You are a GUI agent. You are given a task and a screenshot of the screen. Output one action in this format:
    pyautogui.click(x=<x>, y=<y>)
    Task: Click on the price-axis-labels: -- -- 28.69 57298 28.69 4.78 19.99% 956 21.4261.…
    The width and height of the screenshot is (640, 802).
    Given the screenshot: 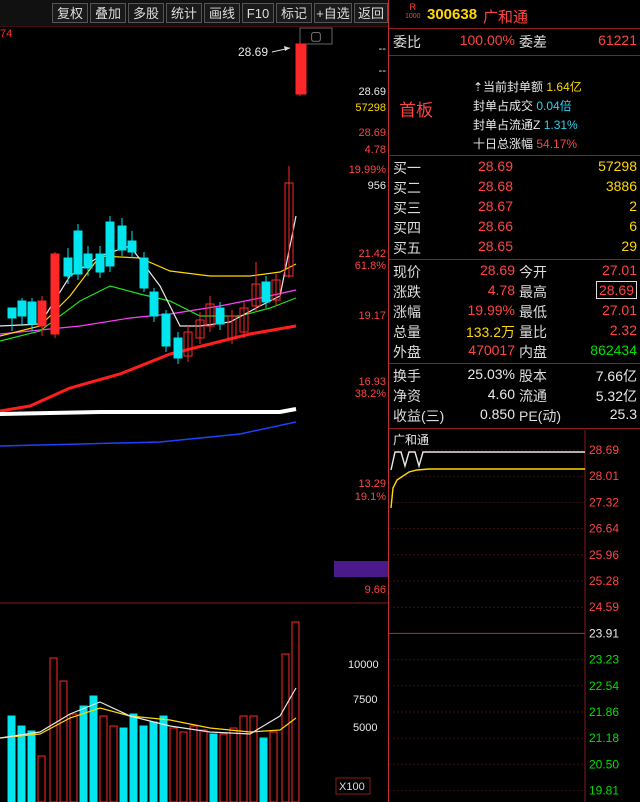 What is the action you would take?
    pyautogui.click(x=368, y=319)
    